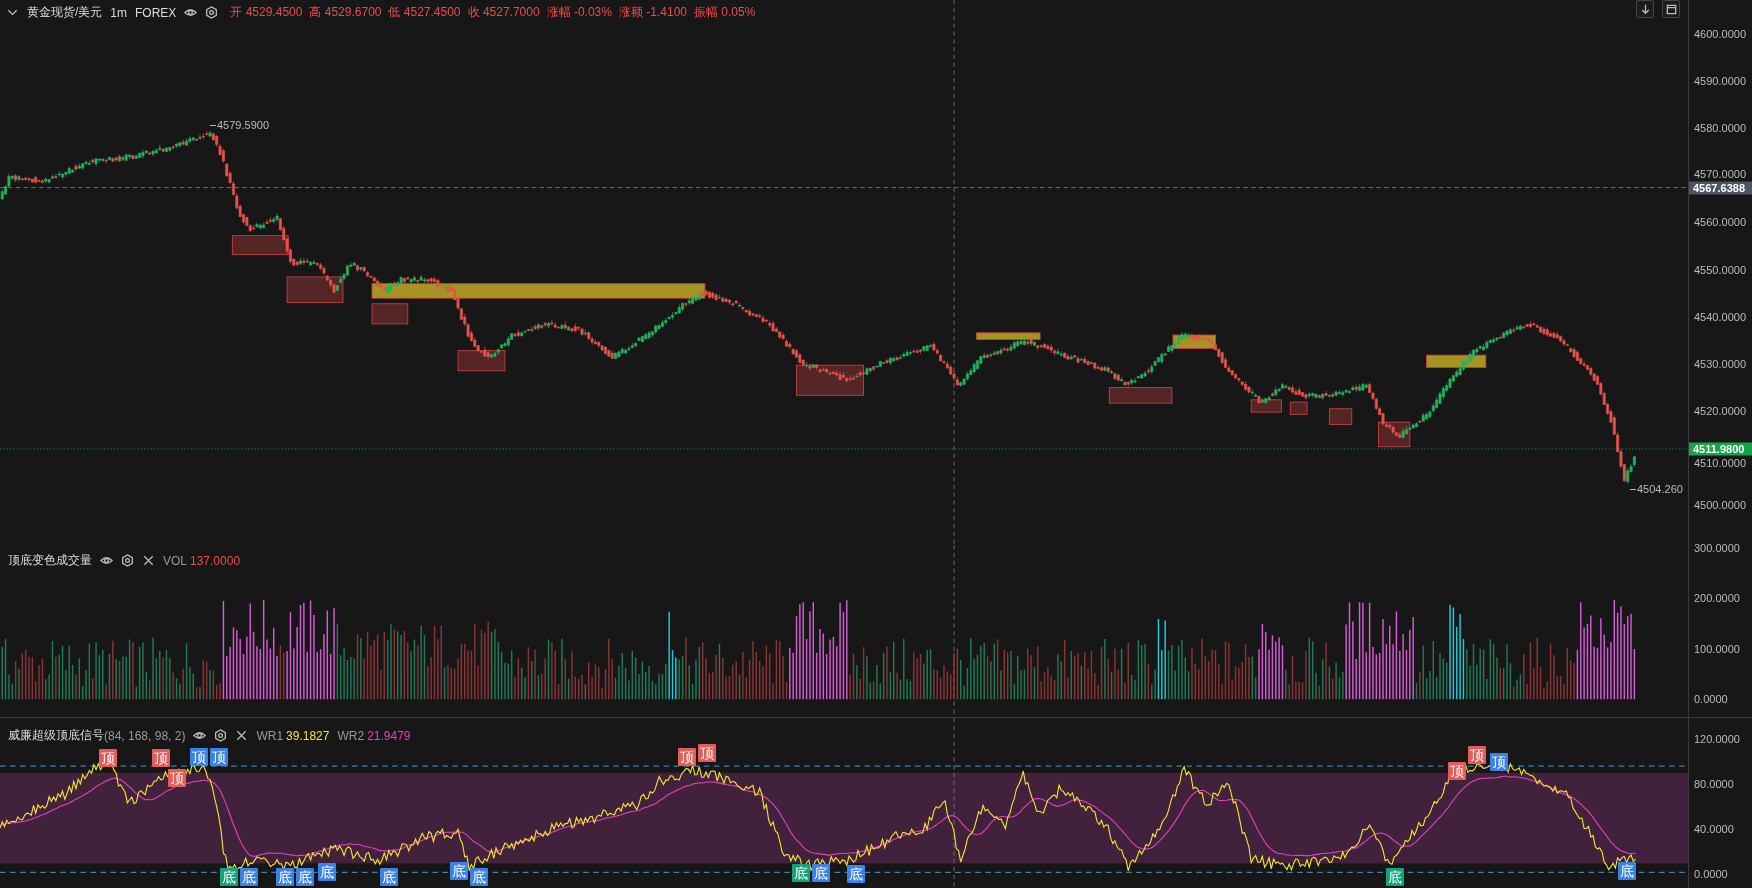 The image size is (1752, 888). What do you see at coordinates (270, 735) in the screenshot?
I see `reading-label: WR1` at bounding box center [270, 735].